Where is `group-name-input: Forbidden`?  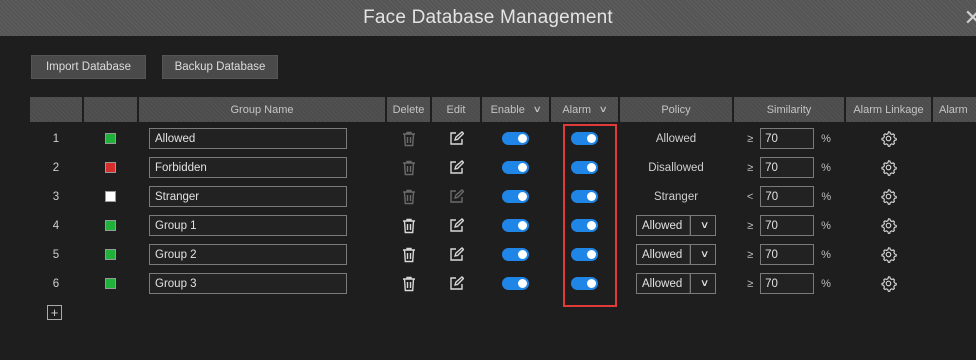
group-name-input: Forbidden is located at coordinates (248, 167).